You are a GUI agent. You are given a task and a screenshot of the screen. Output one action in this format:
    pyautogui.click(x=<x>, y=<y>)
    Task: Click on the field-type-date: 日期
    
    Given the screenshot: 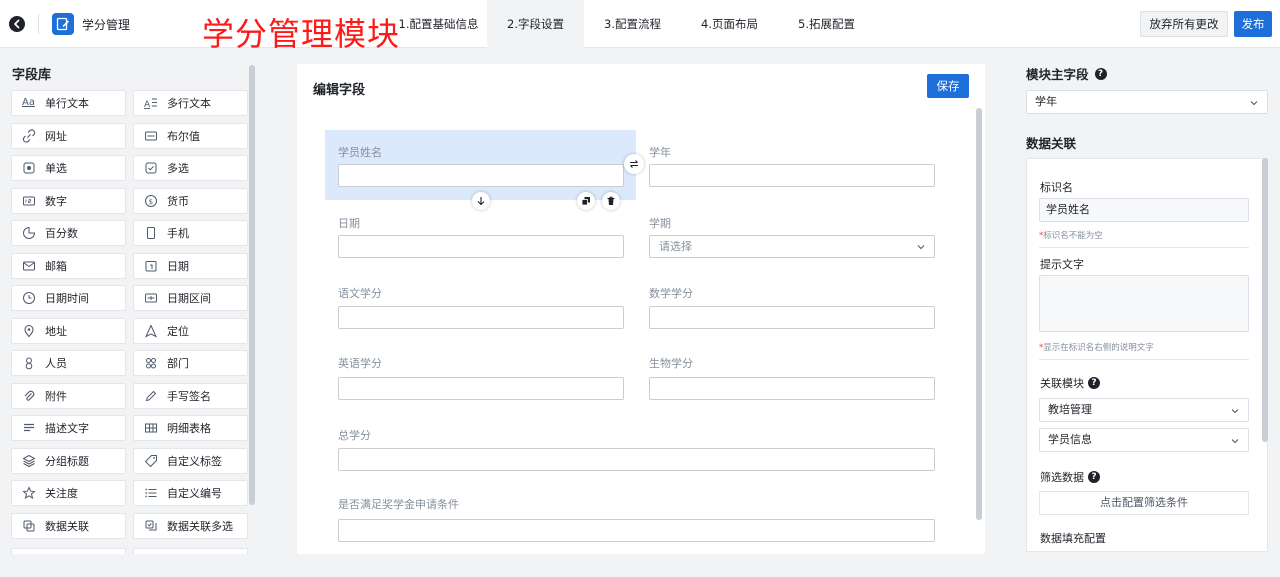 What is the action you would take?
    pyautogui.click(x=190, y=265)
    